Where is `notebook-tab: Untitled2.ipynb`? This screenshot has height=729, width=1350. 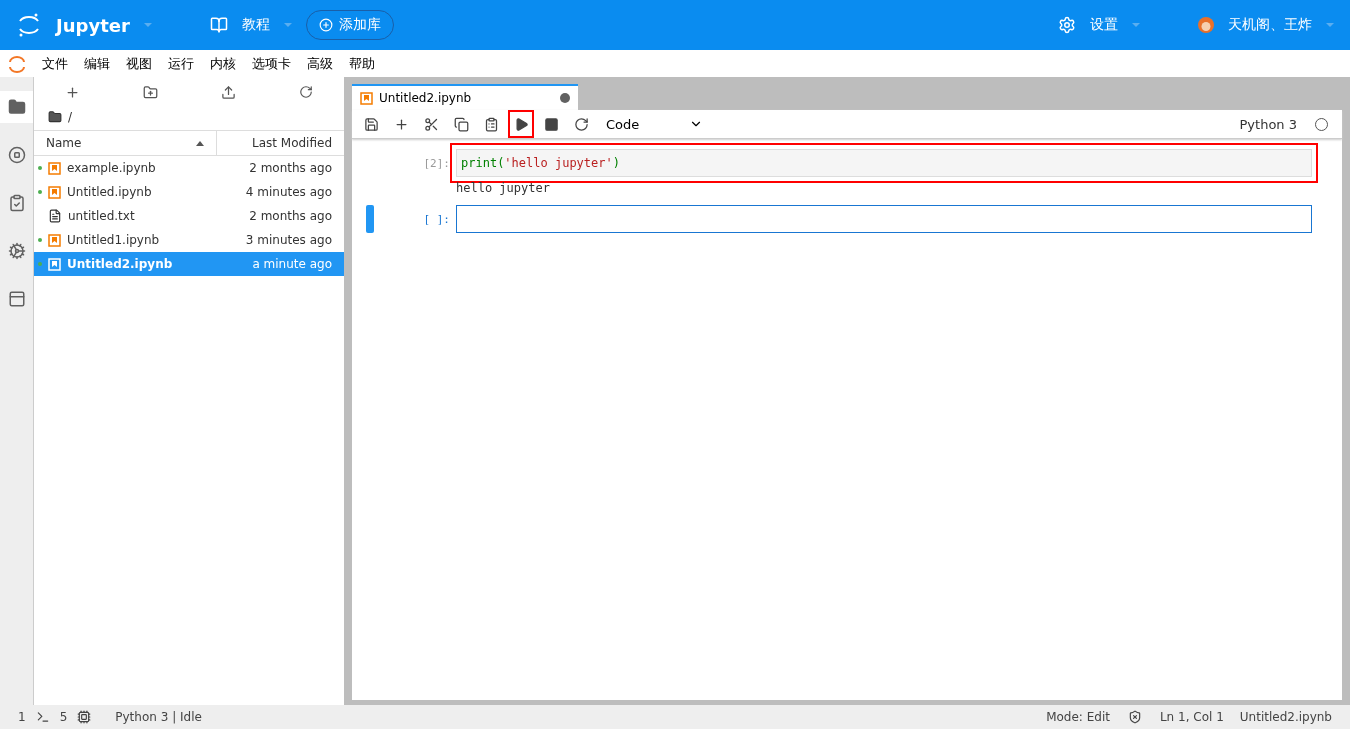 notebook-tab: Untitled2.ipynb is located at coordinates (465, 97).